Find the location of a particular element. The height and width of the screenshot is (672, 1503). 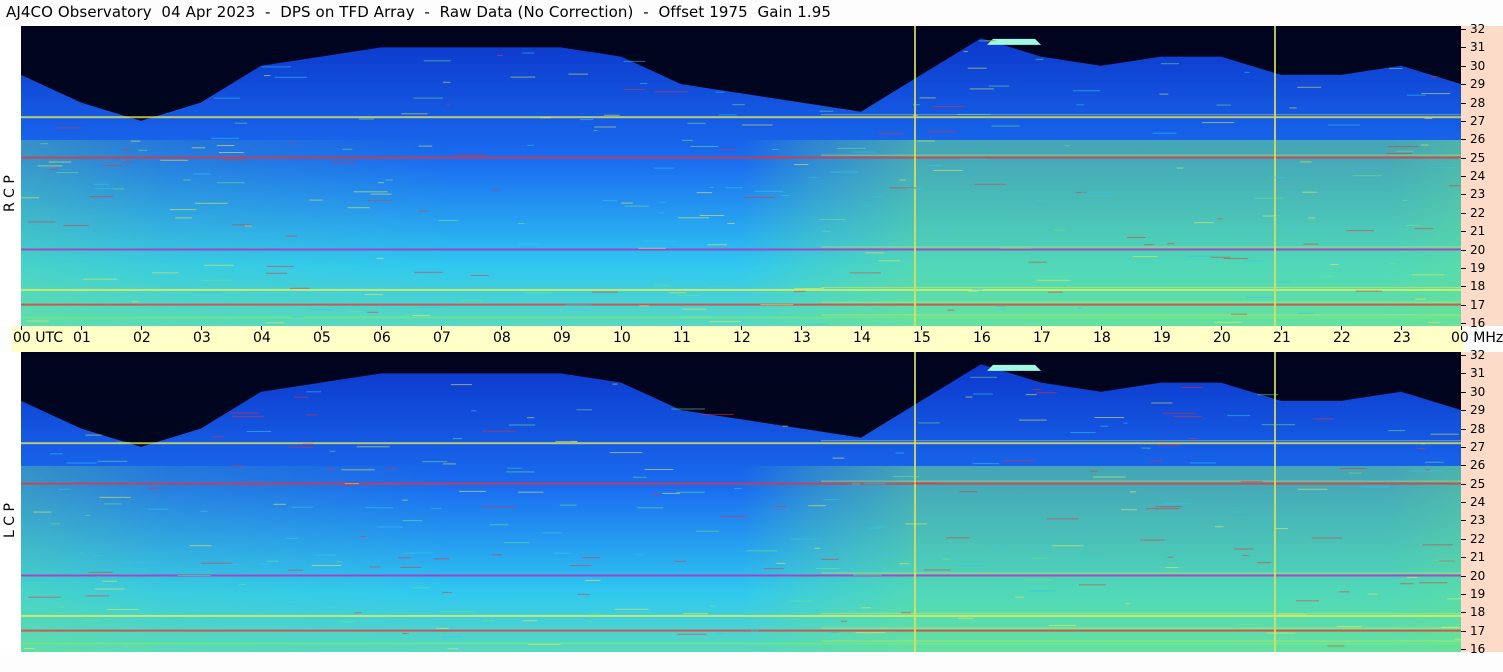

rcp-label-strip: R C P is located at coordinates (10, 176).